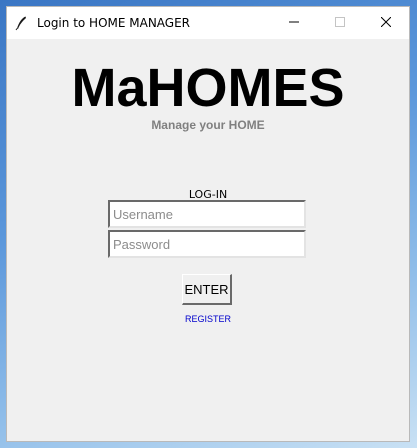 The image size is (417, 448). I want to click on minimize-icon, so click(294, 23).